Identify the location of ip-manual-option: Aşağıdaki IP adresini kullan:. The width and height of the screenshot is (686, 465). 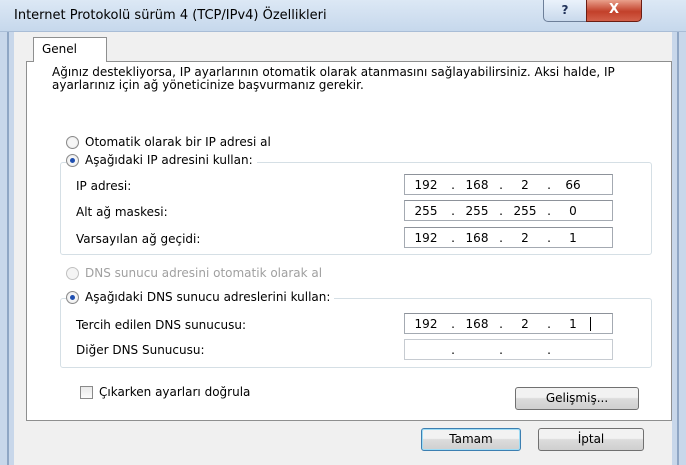
(161, 160).